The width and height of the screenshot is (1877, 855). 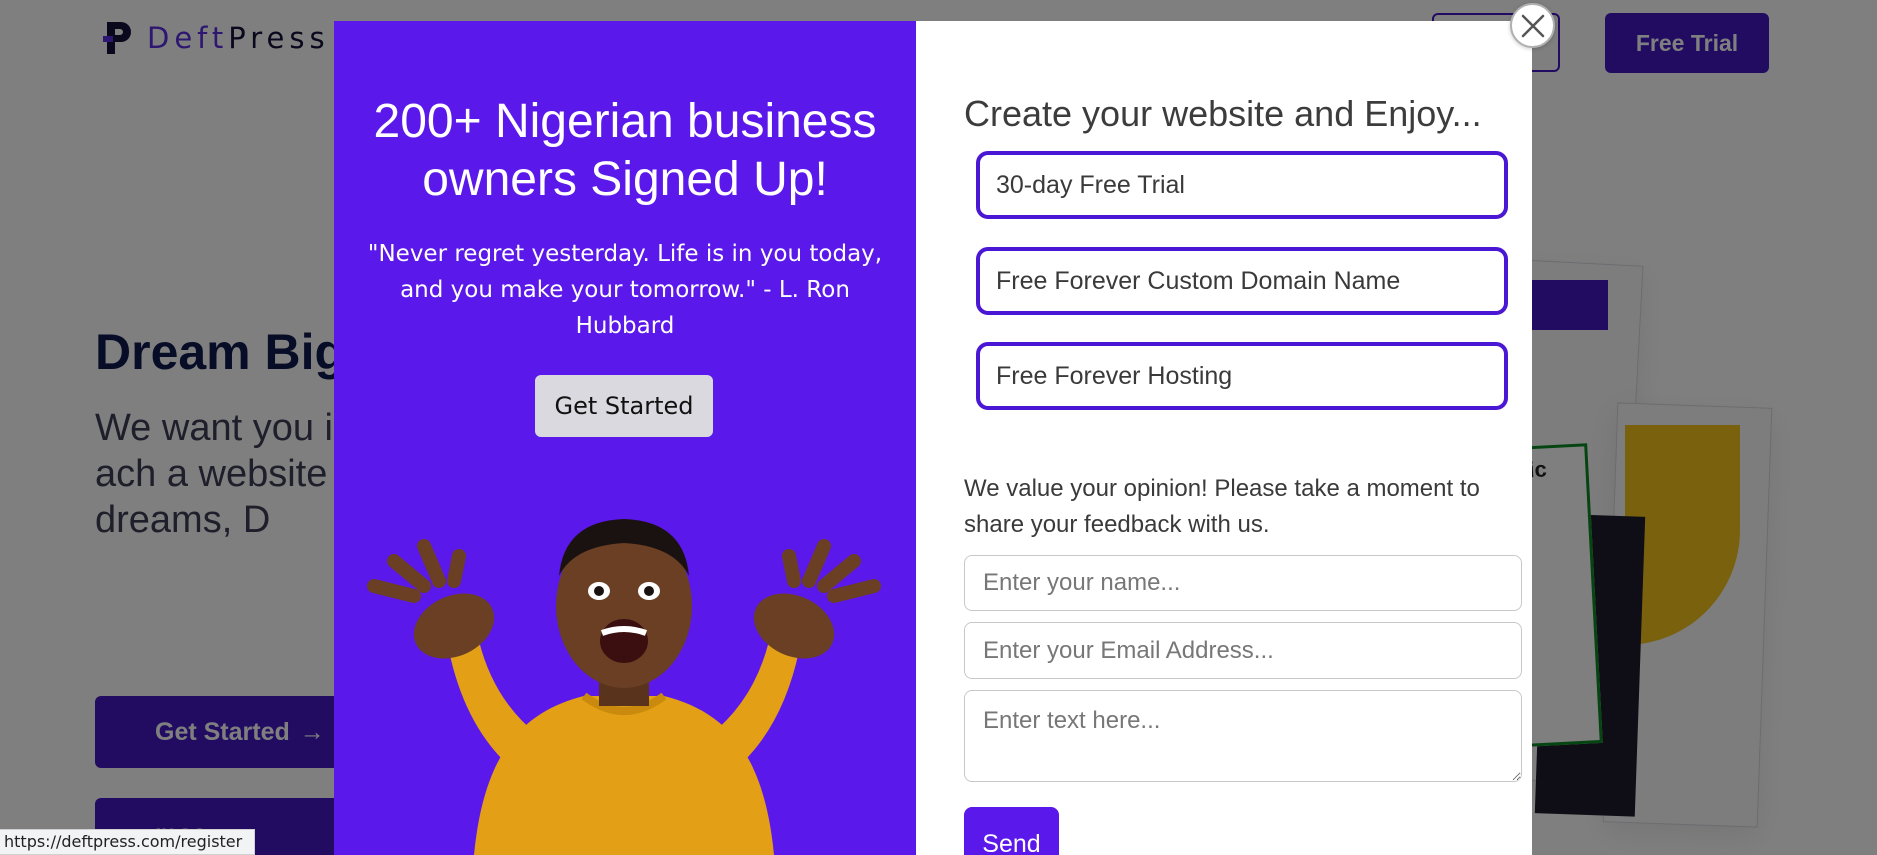 I want to click on promo-title: 200+ Nigerian business owners Signed Up!, so click(x=625, y=150).